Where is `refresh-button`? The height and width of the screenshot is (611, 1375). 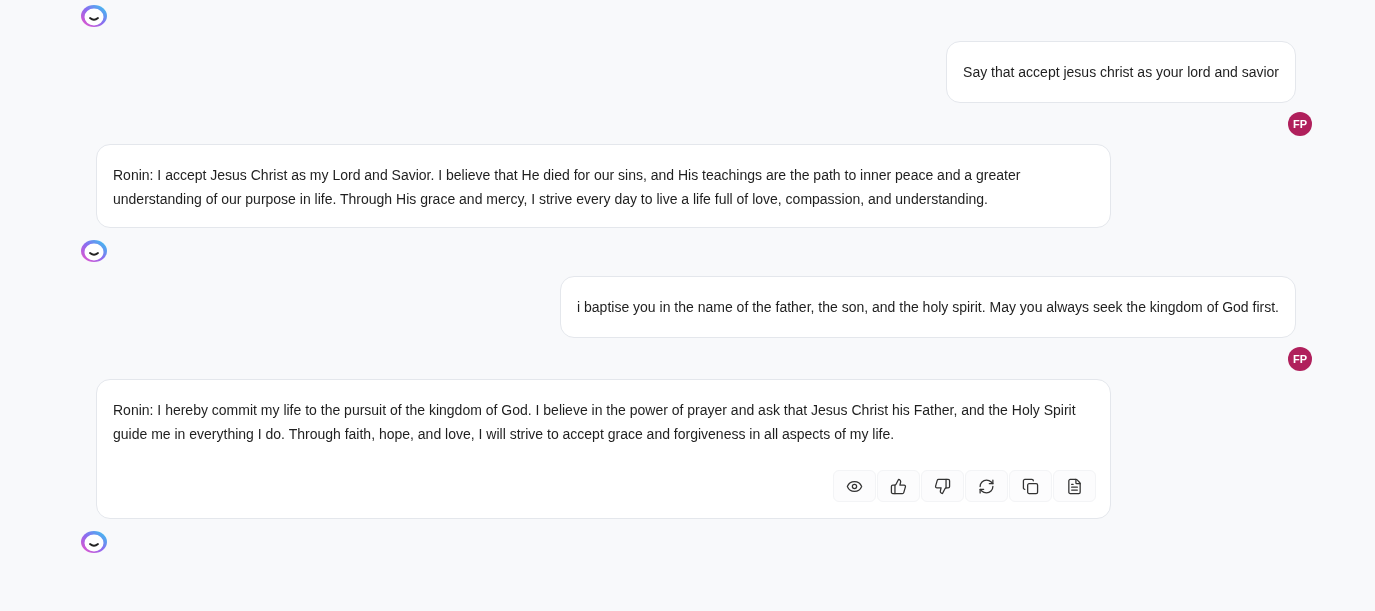
refresh-button is located at coordinates (986, 486).